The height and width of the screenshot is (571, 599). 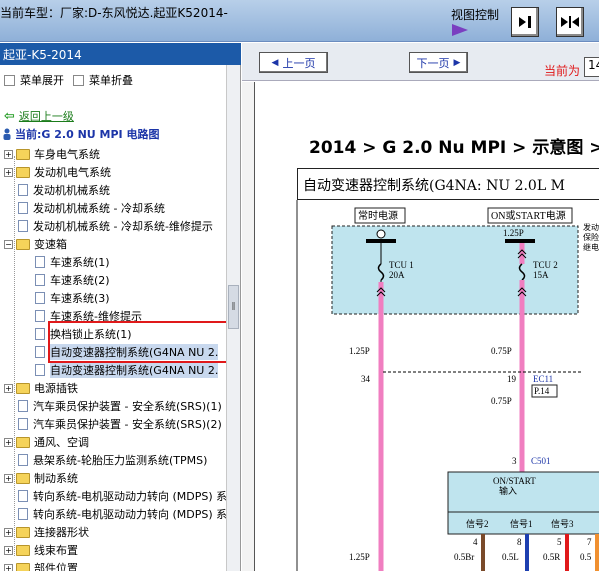 I want to click on back-link-label: 返回上一级, so click(x=46, y=116).